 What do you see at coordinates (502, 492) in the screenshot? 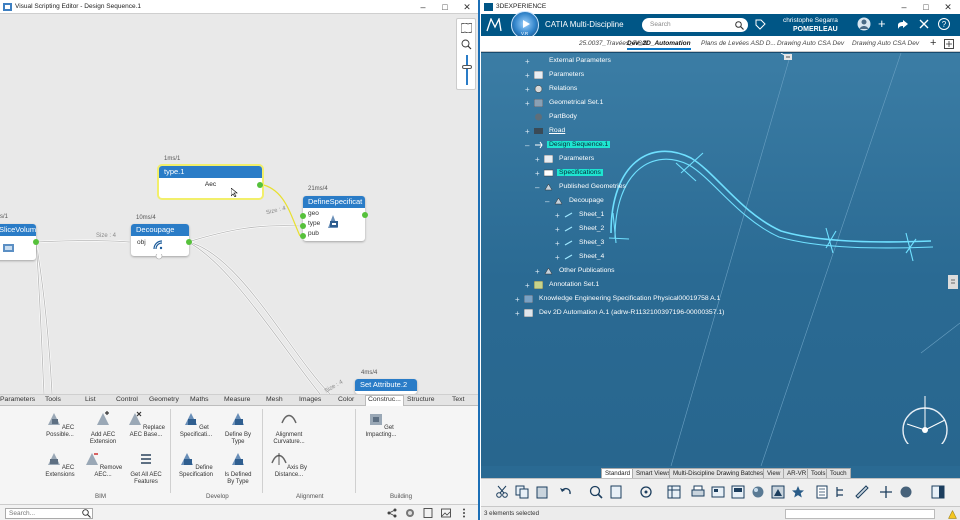
I see `cut-icon` at bounding box center [502, 492].